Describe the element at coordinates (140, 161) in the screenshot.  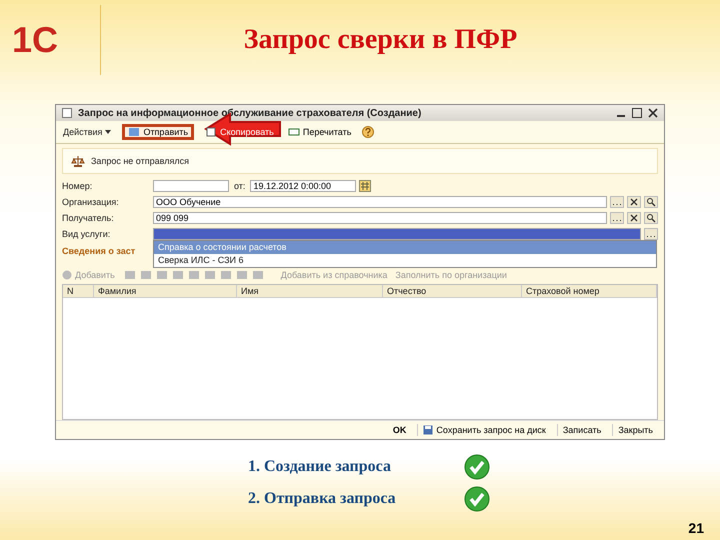
I see `status-message: Запрос не отправлялся` at that location.